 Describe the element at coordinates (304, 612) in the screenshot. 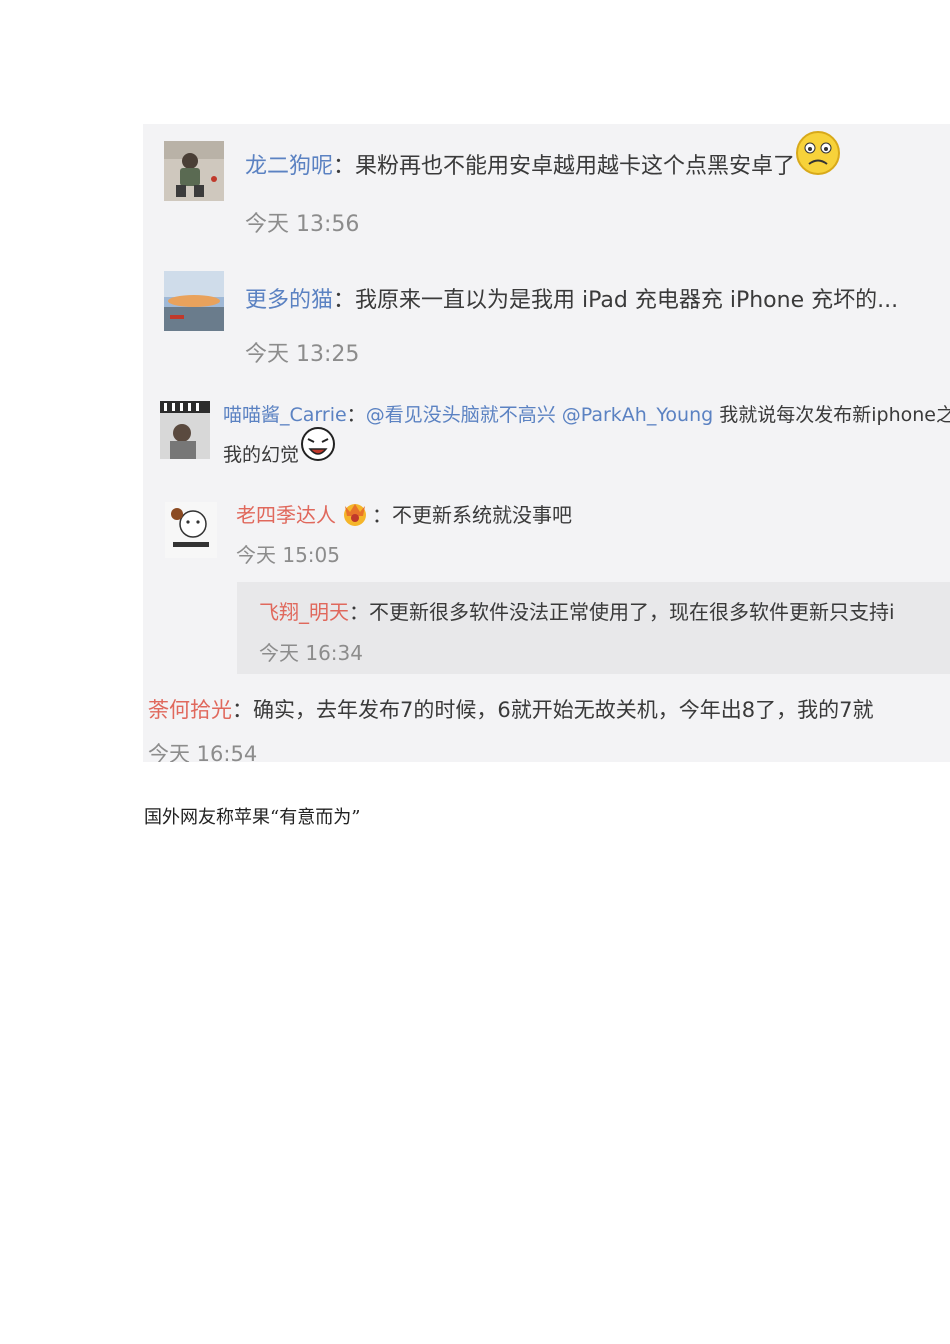

I see `username: 飞翔_明天` at that location.